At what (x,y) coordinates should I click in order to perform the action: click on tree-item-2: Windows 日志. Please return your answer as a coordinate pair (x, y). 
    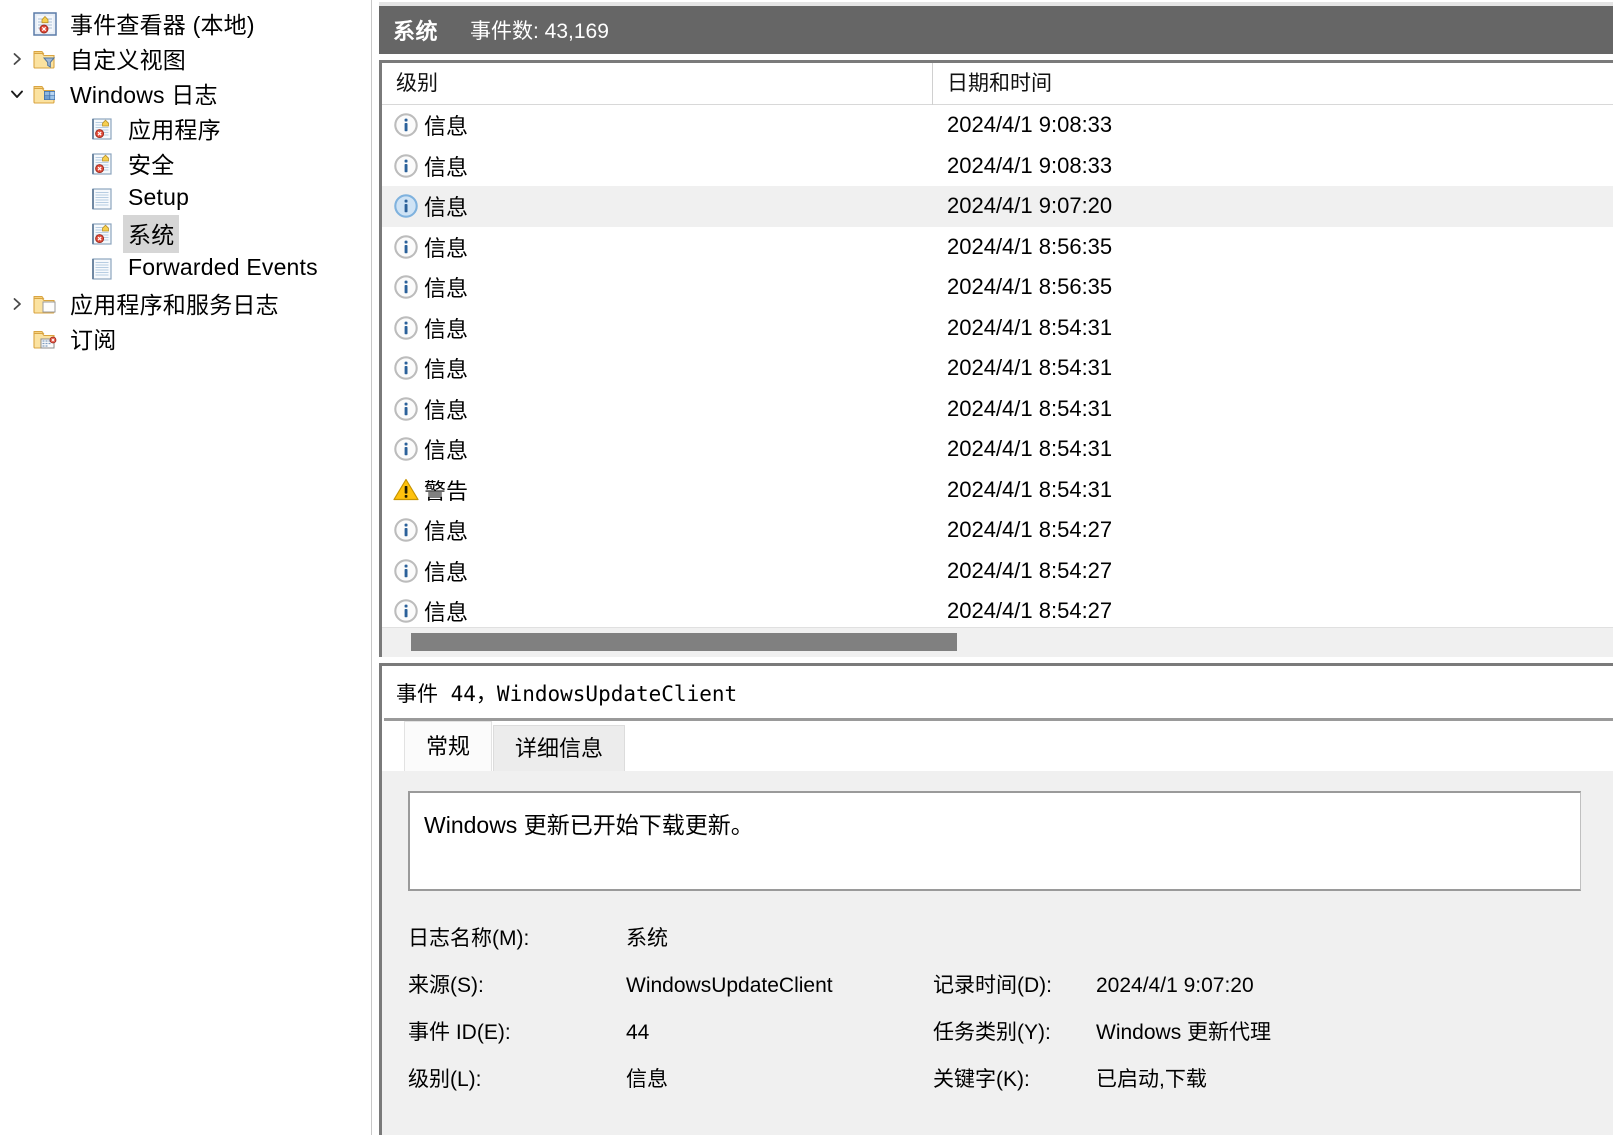
    Looking at the image, I should click on (185, 93).